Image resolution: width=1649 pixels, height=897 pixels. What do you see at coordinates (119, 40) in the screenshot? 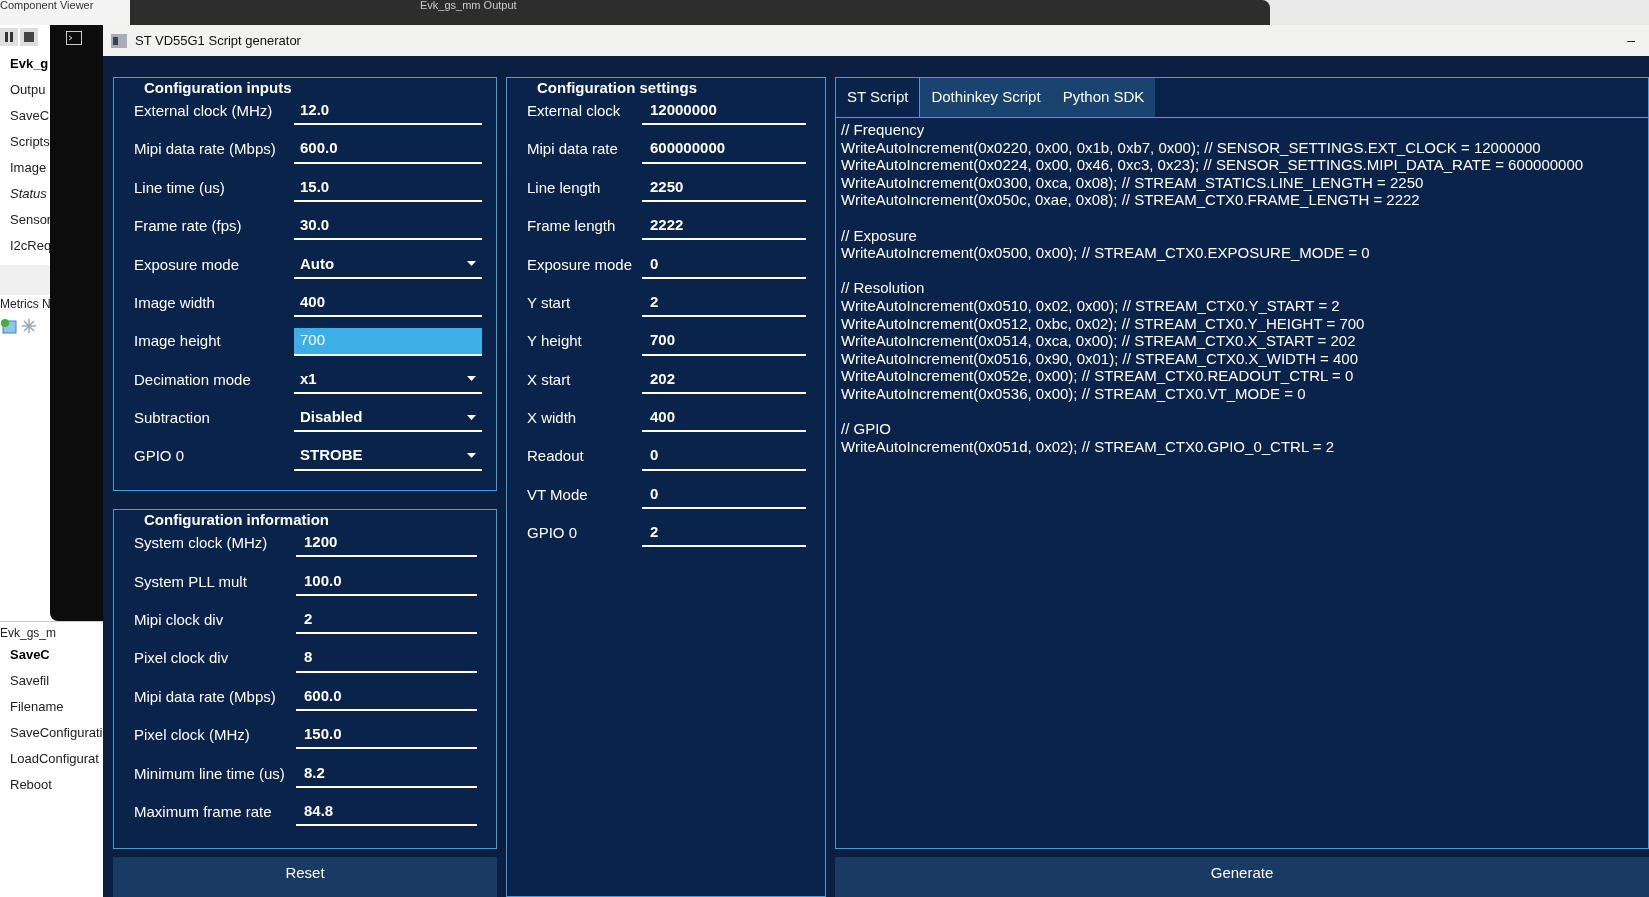
I see `app-icon` at bounding box center [119, 40].